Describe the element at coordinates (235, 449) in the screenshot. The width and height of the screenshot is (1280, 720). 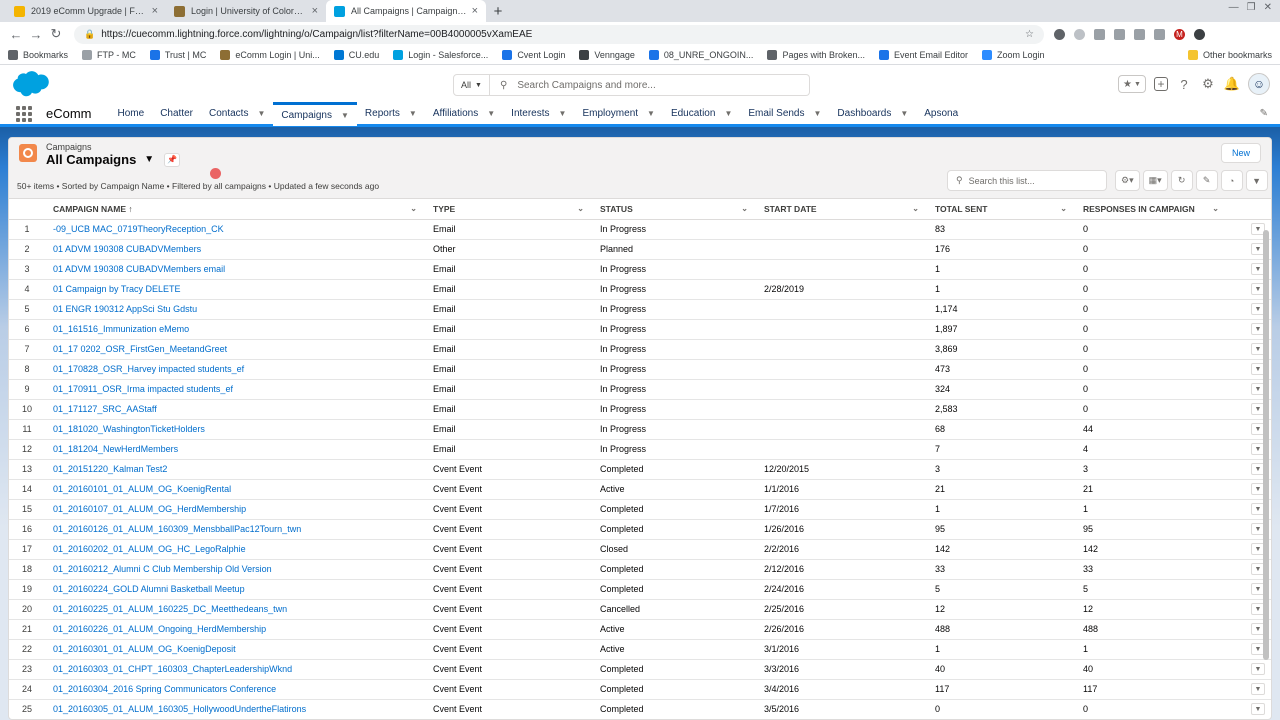
I see `campaign-name-link: 01_181204_NewHerdMembers` at that location.